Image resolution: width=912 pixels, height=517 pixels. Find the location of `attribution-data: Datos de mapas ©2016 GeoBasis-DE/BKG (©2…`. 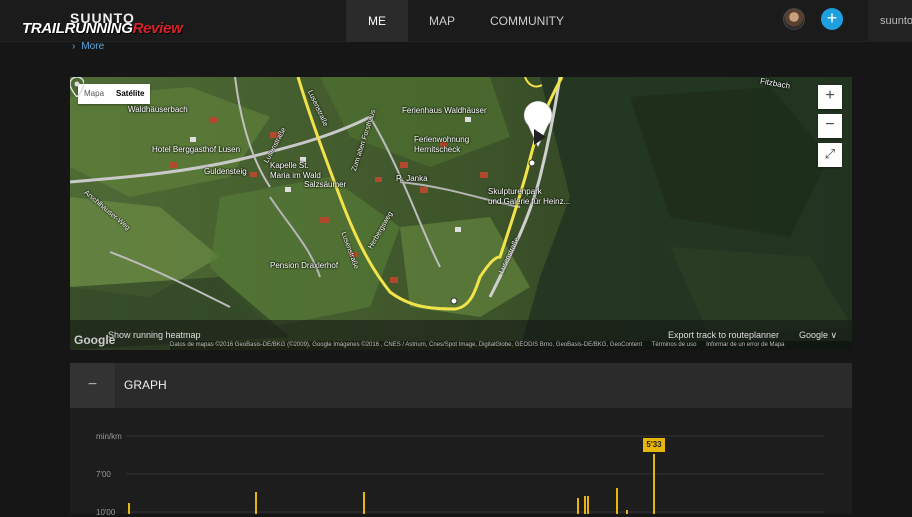

attribution-data: Datos de mapas ©2016 GeoBasis-DE/BKG (©2… is located at coordinates (406, 345).